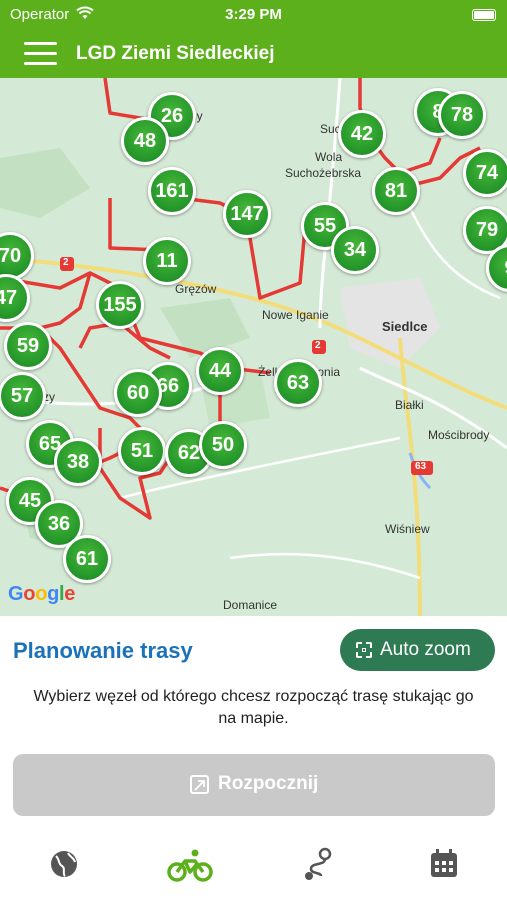 Image resolution: width=507 pixels, height=900 pixels. I want to click on route-node: 34, so click(355, 250).